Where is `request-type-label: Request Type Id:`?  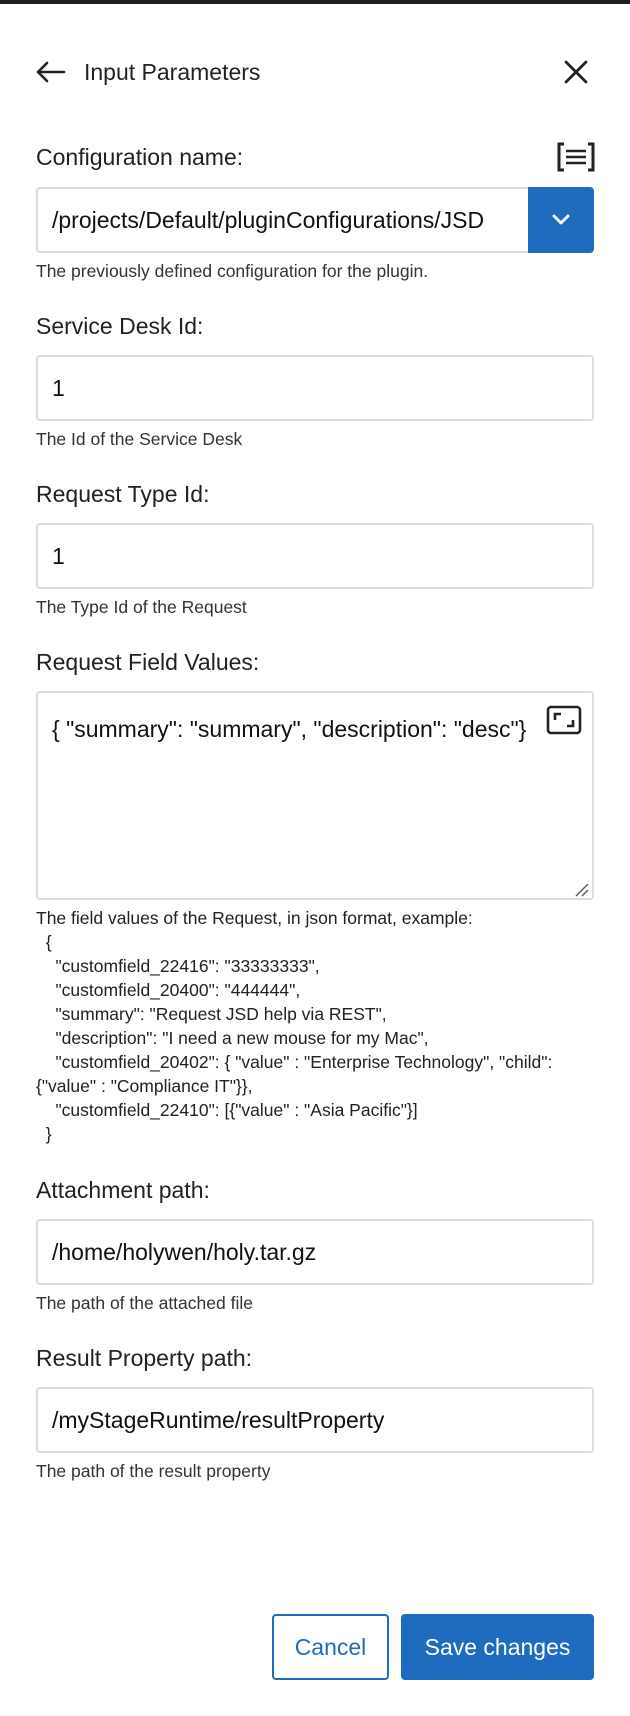 request-type-label: Request Type Id: is located at coordinates (123, 494).